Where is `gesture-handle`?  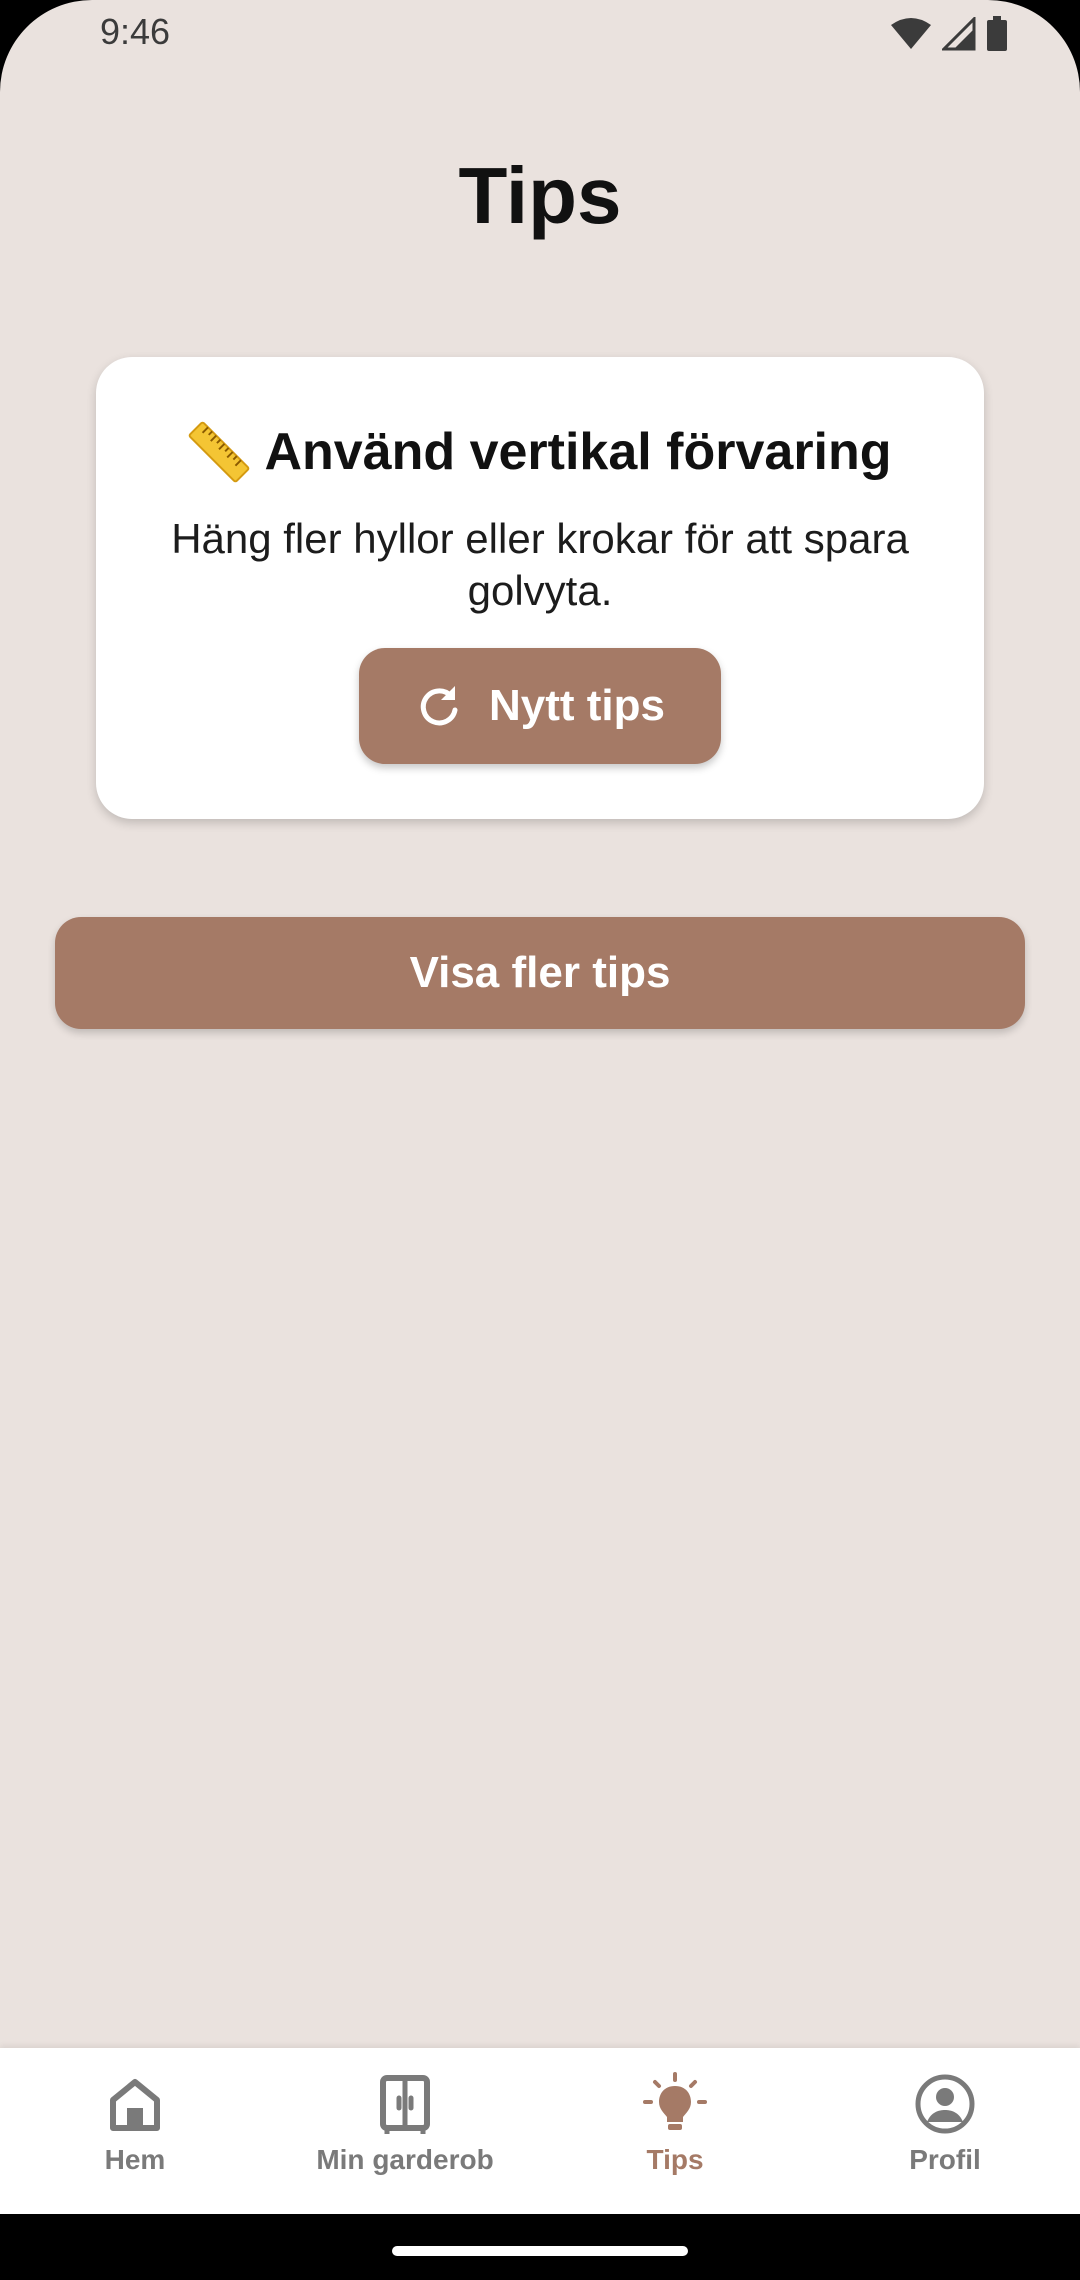
gesture-handle is located at coordinates (540, 2251).